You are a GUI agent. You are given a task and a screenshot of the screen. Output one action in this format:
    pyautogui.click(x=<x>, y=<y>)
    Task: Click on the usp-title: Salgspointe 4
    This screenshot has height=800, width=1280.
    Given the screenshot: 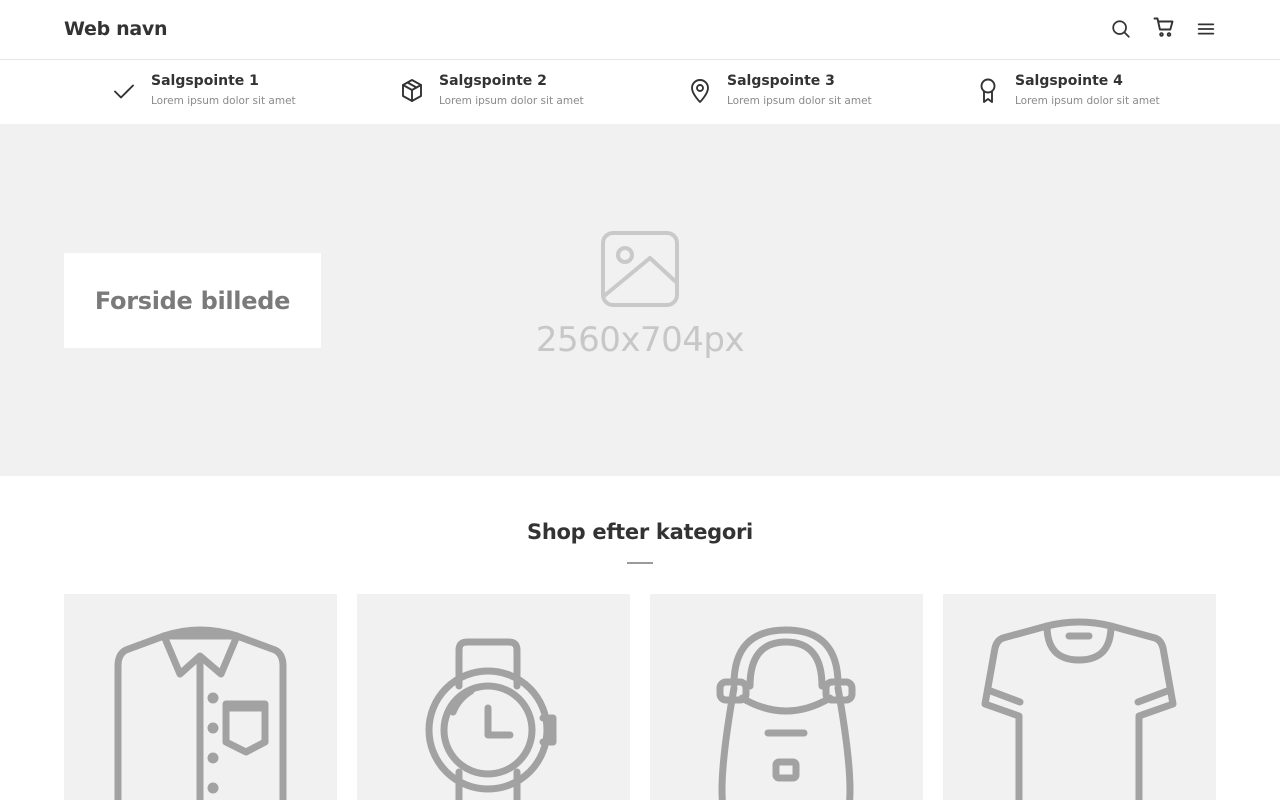 What is the action you would take?
    pyautogui.click(x=1069, y=81)
    